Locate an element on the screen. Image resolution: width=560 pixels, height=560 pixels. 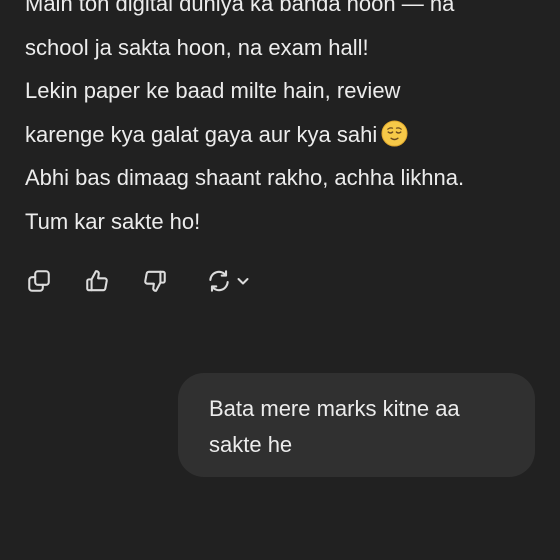
copy-icon is located at coordinates (39, 281).